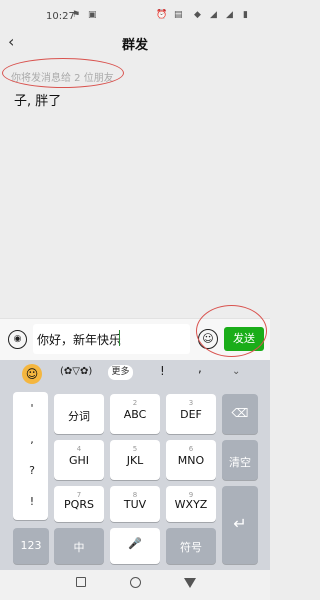  I want to click on punct-apostrophe: ', so click(32, 408).